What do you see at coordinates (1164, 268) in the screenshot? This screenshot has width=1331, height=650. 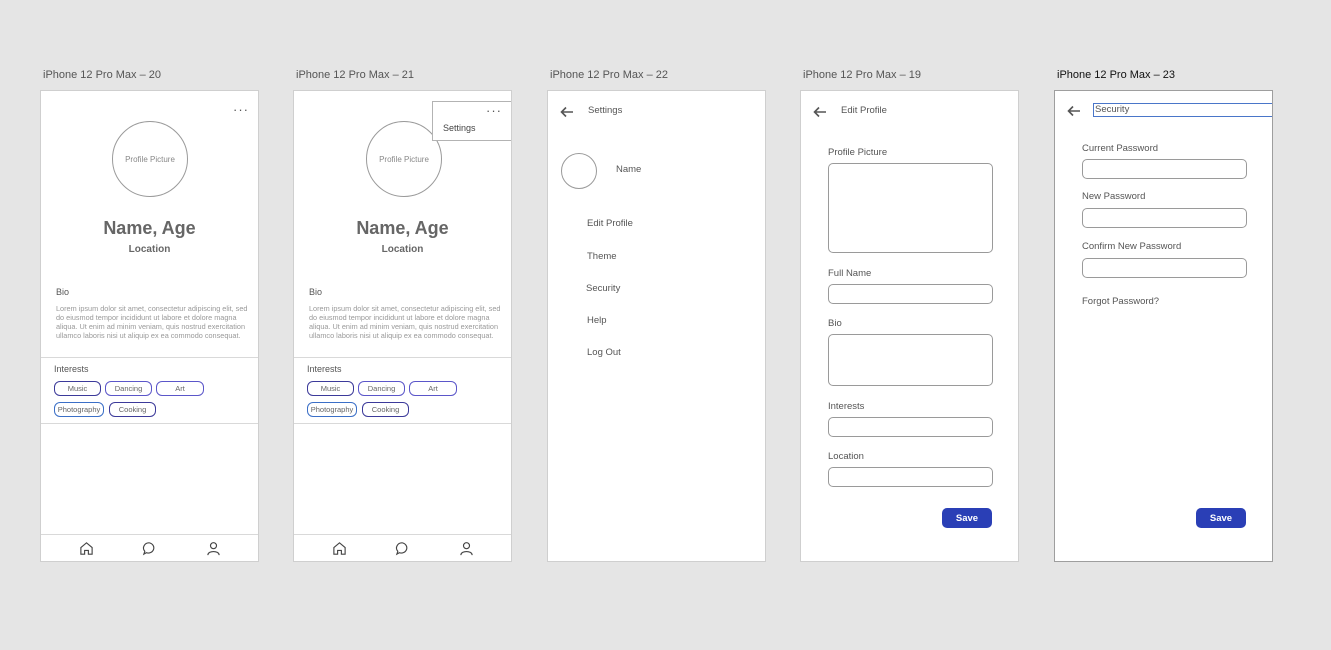 I see `confirm-password-input` at bounding box center [1164, 268].